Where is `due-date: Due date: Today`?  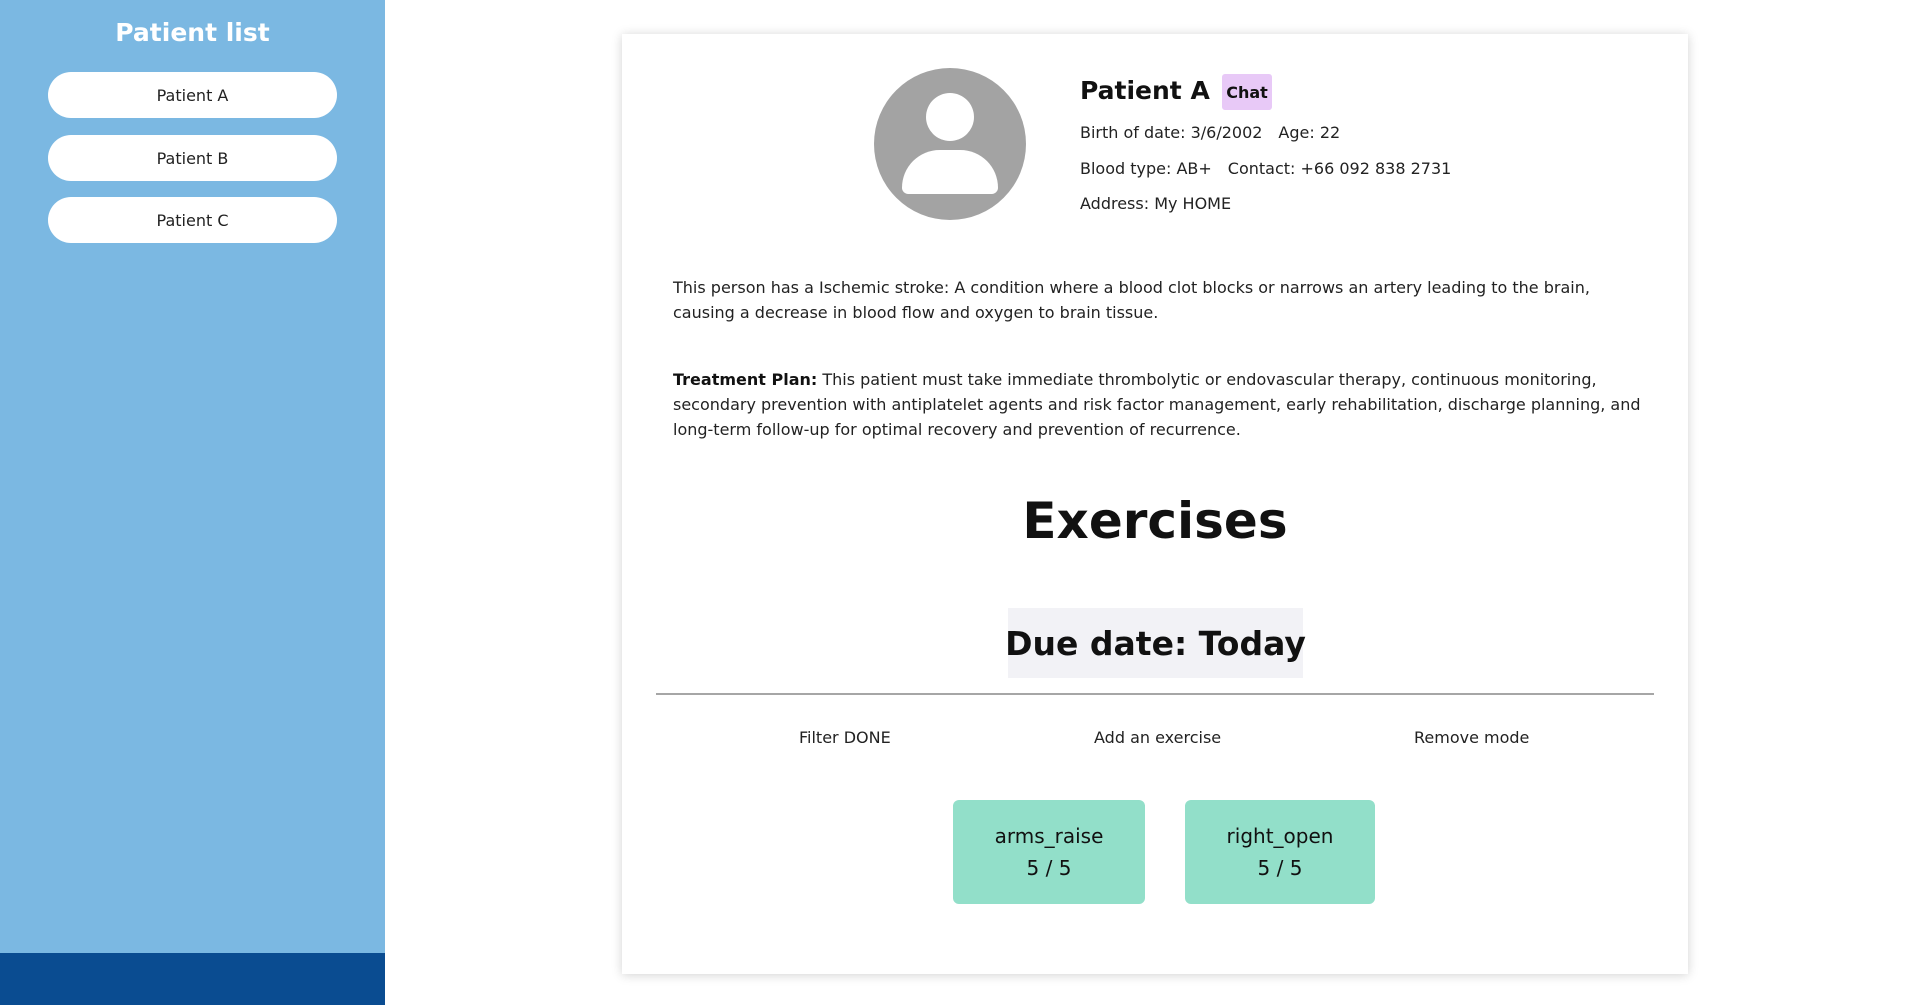
due-date: Due date: Today is located at coordinates (1155, 643).